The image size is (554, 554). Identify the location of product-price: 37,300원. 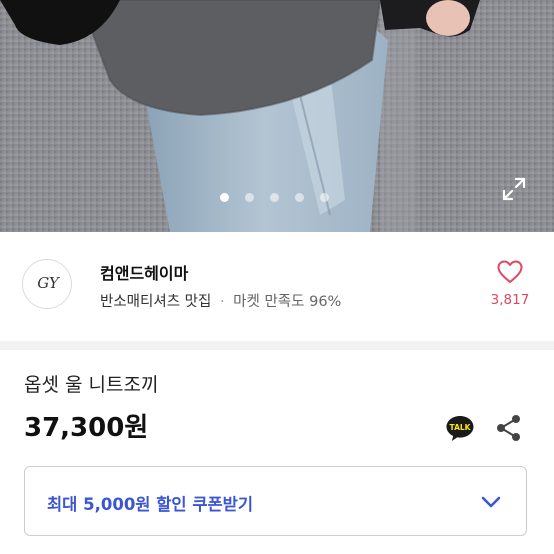
(86, 428).